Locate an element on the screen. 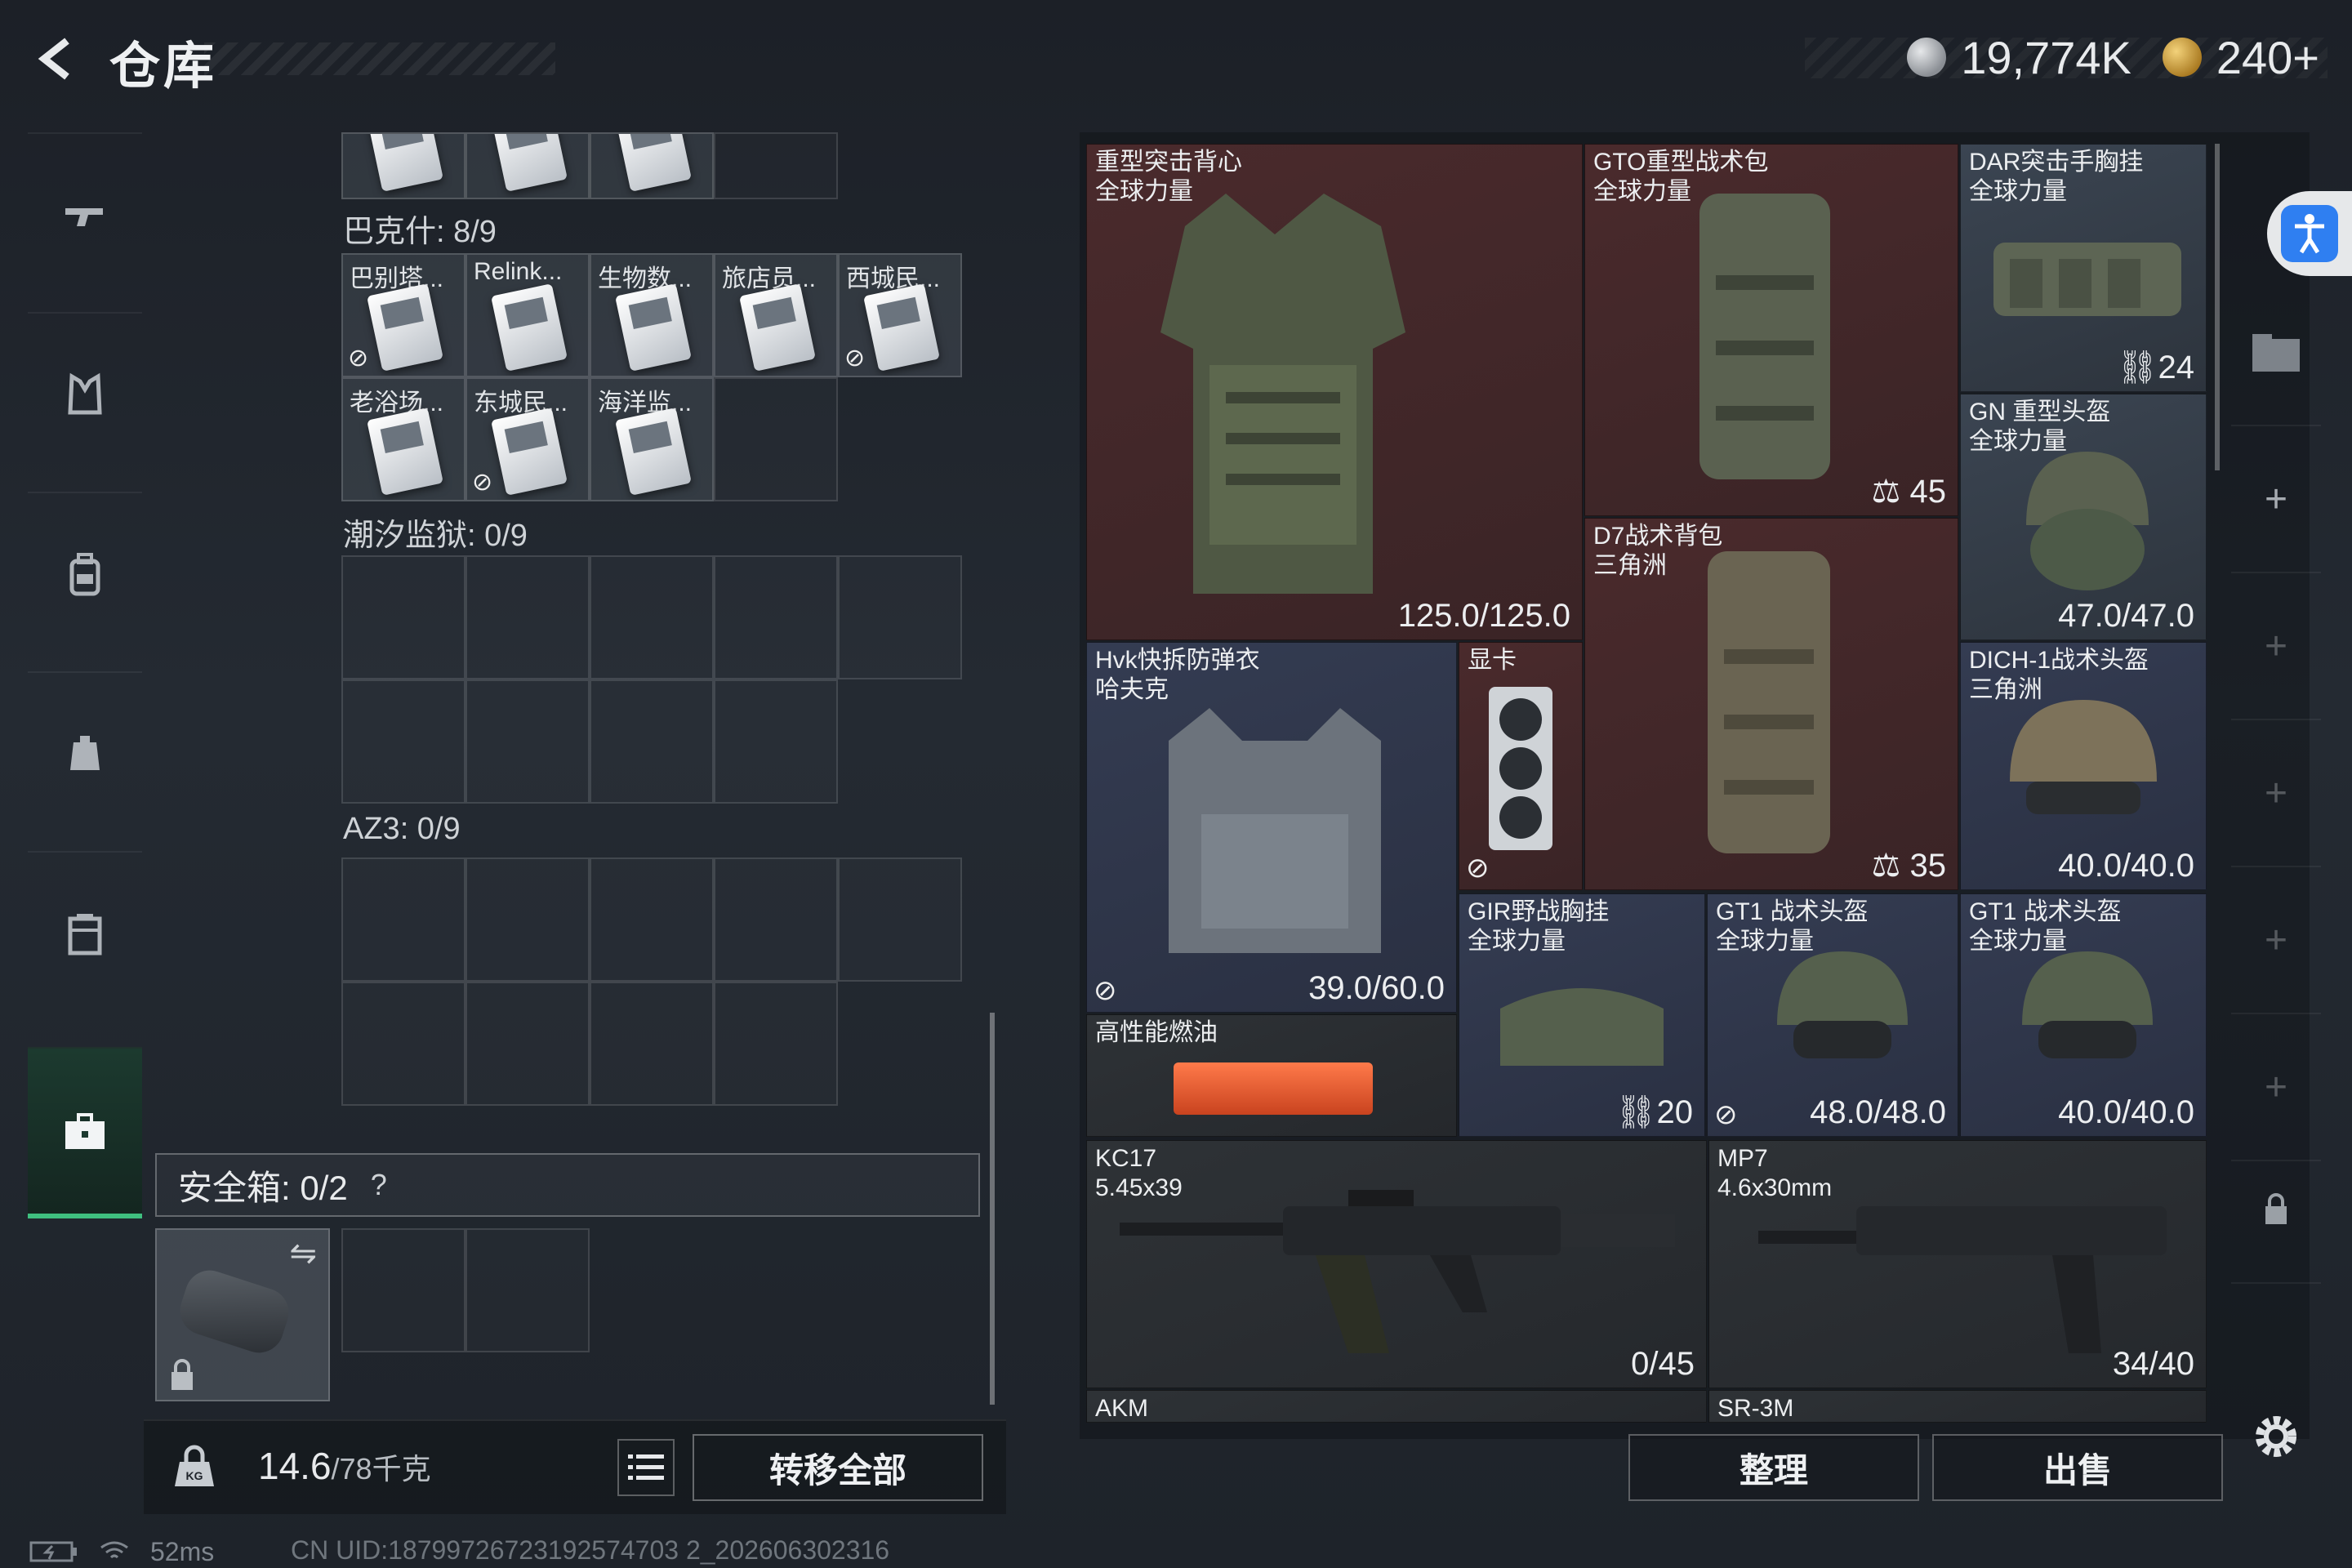 The height and width of the screenshot is (1568, 2352). page-title: 仓库 is located at coordinates (163, 66).